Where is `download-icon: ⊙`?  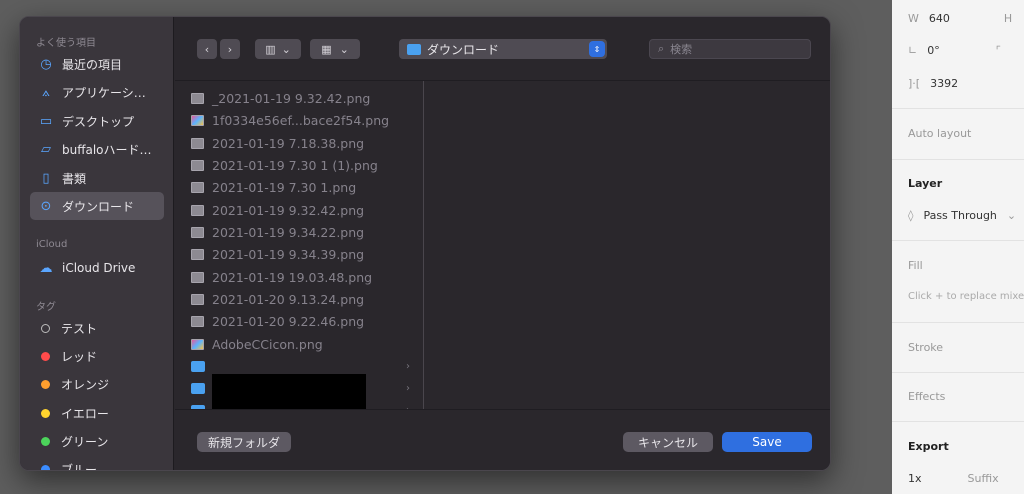
download-icon: ⊙ is located at coordinates (46, 206).